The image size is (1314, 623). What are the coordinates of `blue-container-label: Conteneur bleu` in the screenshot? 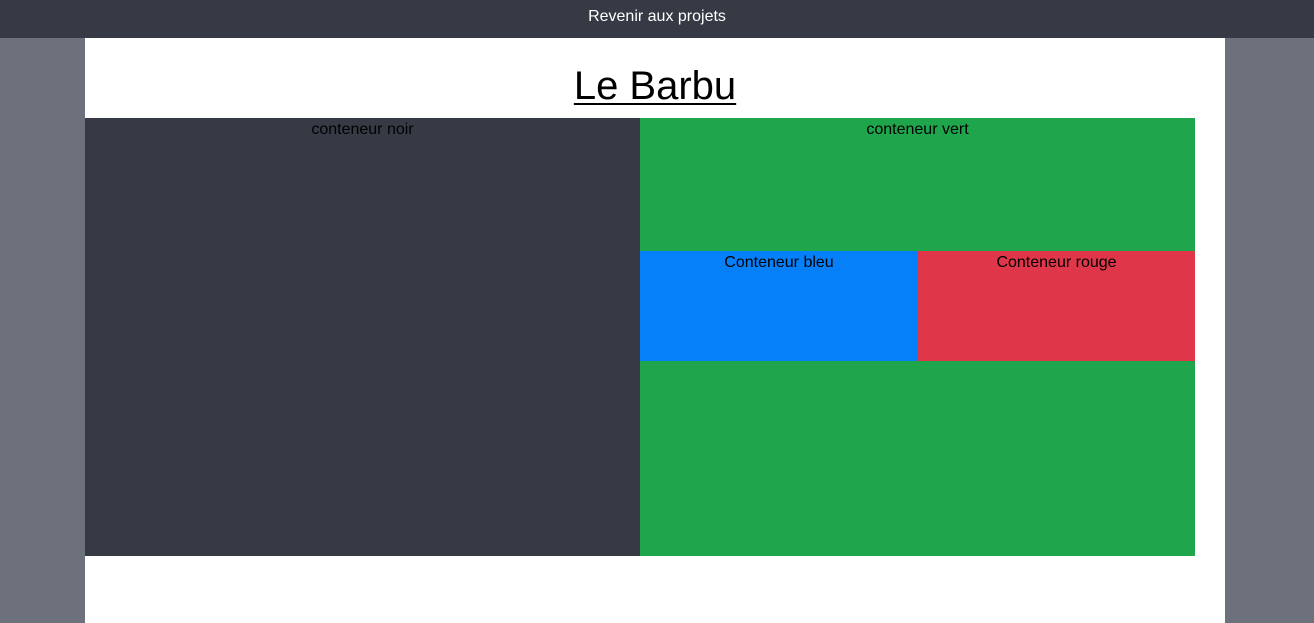 It's located at (779, 262).